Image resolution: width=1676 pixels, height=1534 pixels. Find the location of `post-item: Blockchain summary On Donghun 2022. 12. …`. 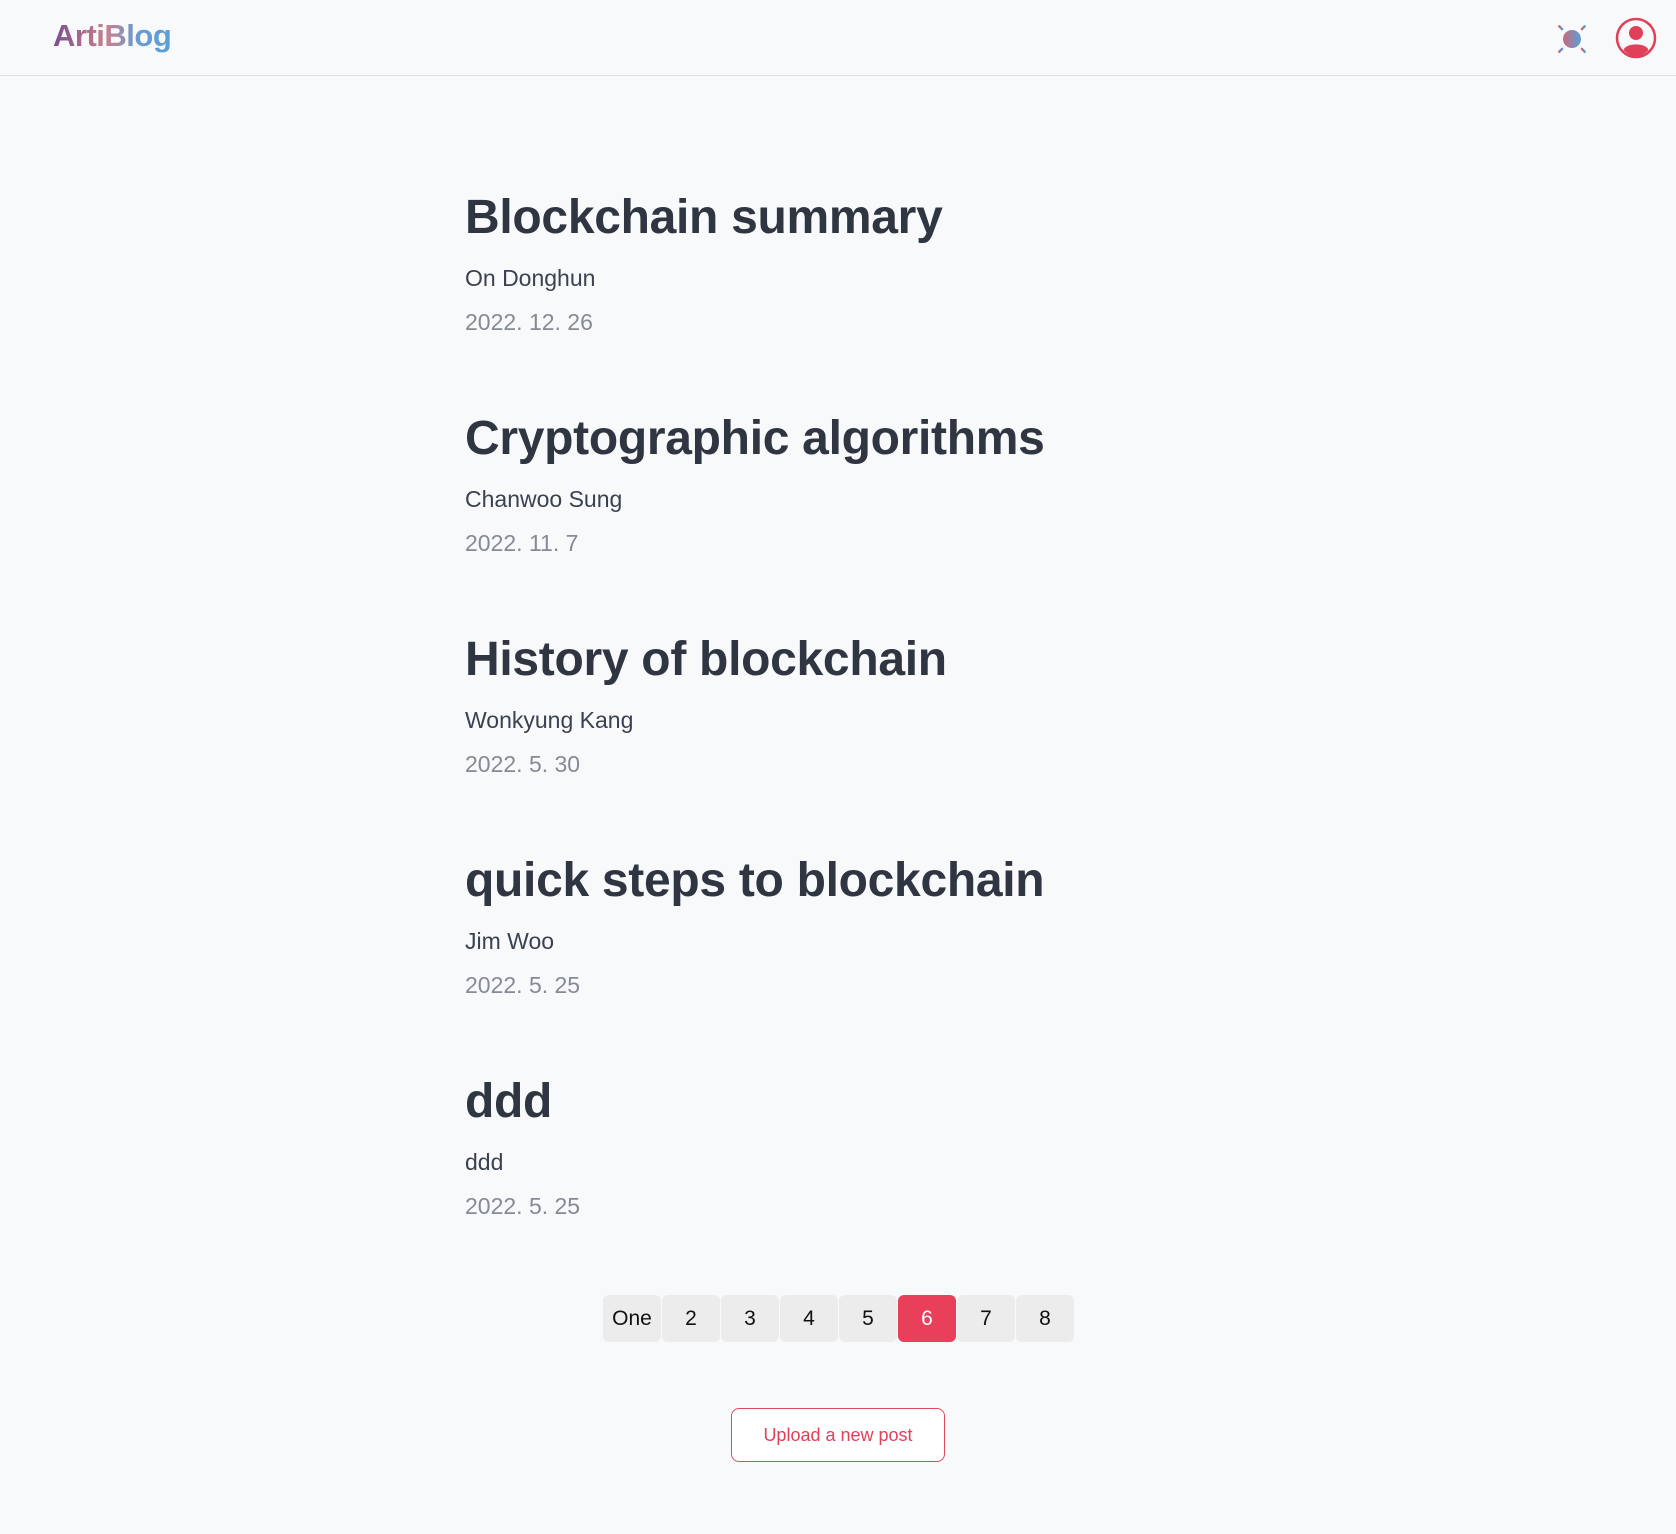

post-item: Blockchain summary On Donghun 2022. 12. … is located at coordinates (845, 300).